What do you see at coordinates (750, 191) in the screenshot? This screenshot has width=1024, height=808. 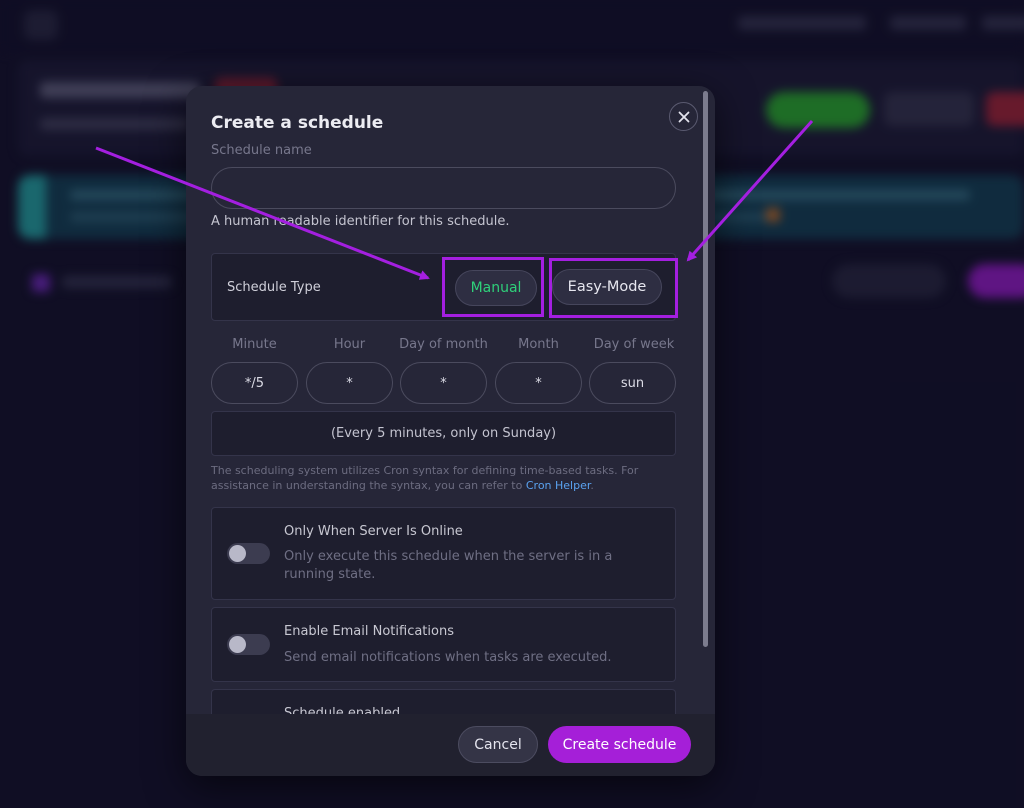 I see `arrow-to-easy-mode` at bounding box center [750, 191].